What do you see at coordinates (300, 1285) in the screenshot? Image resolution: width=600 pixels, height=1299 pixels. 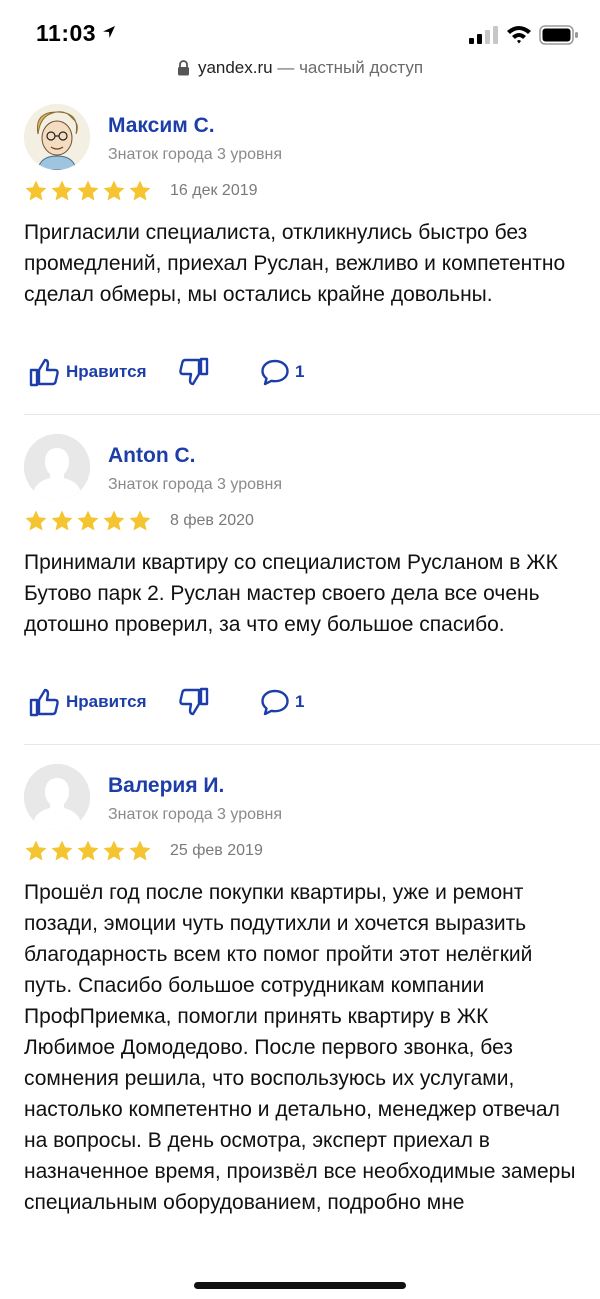 I see `home-indicator` at bounding box center [300, 1285].